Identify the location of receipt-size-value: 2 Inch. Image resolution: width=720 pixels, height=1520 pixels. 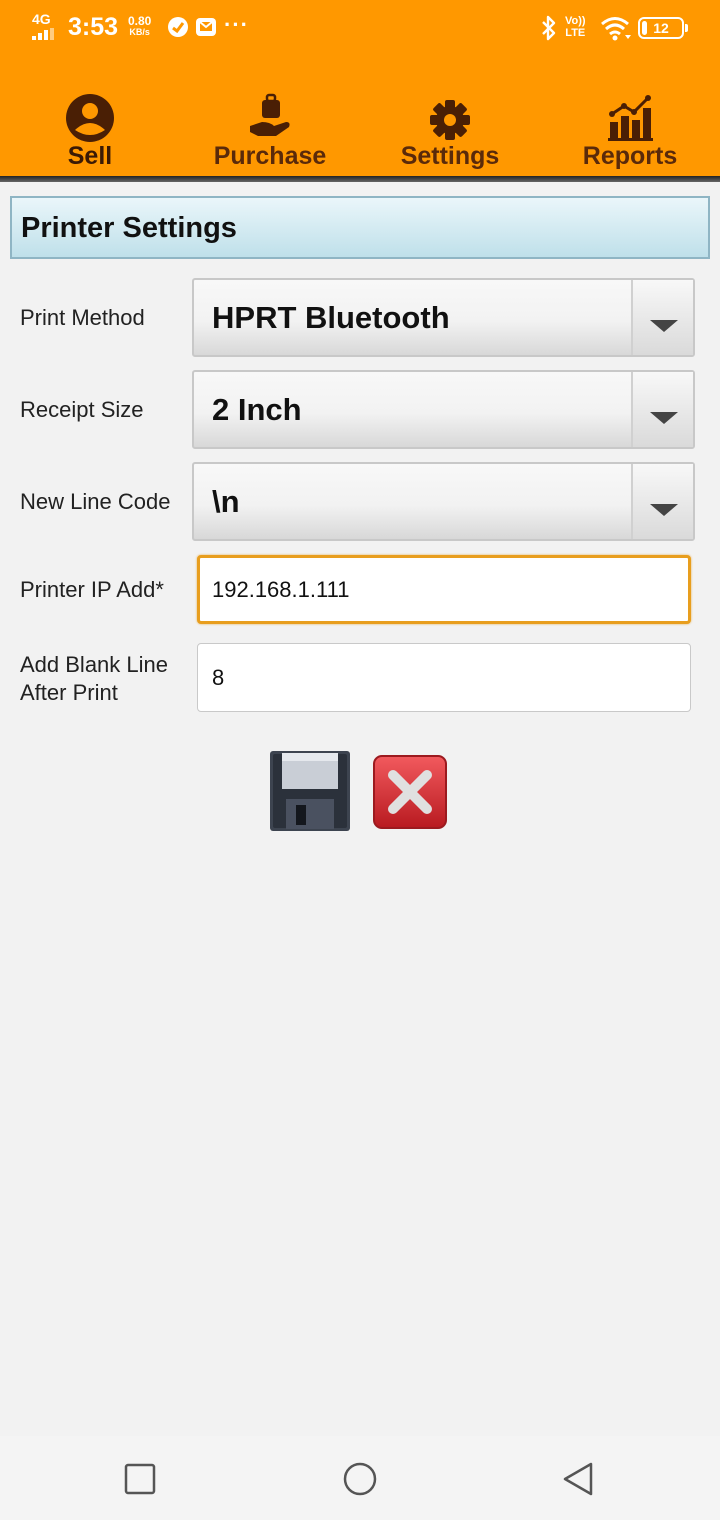
(257, 409).